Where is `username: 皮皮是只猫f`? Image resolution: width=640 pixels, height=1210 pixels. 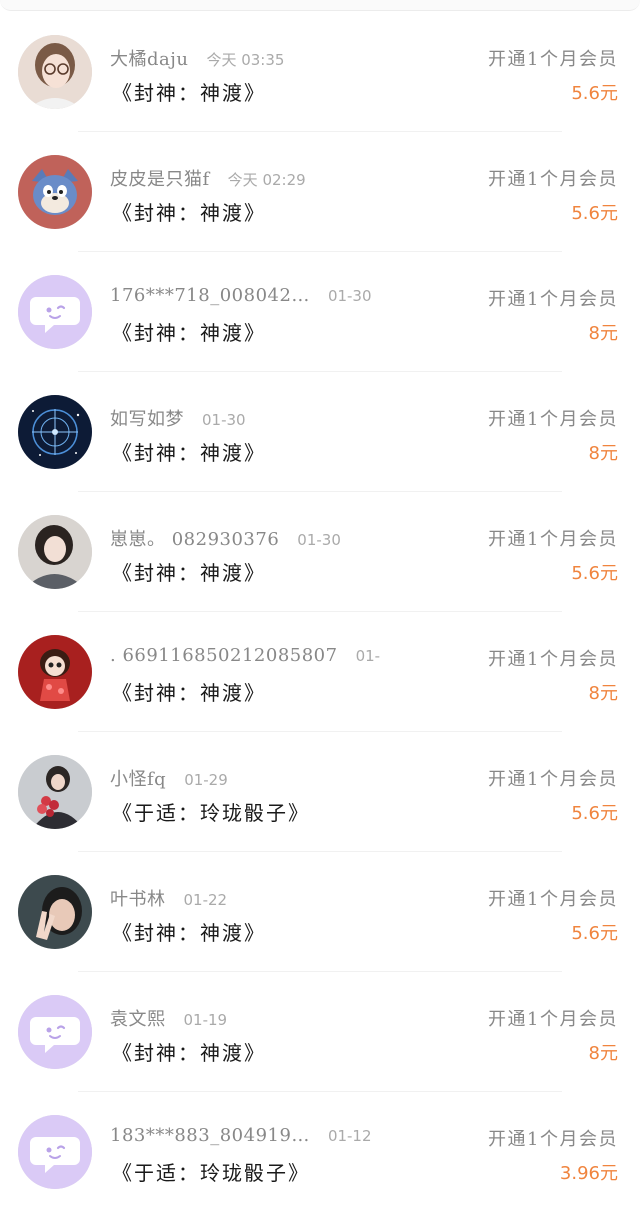
username: 皮皮是只猫f is located at coordinates (160, 177).